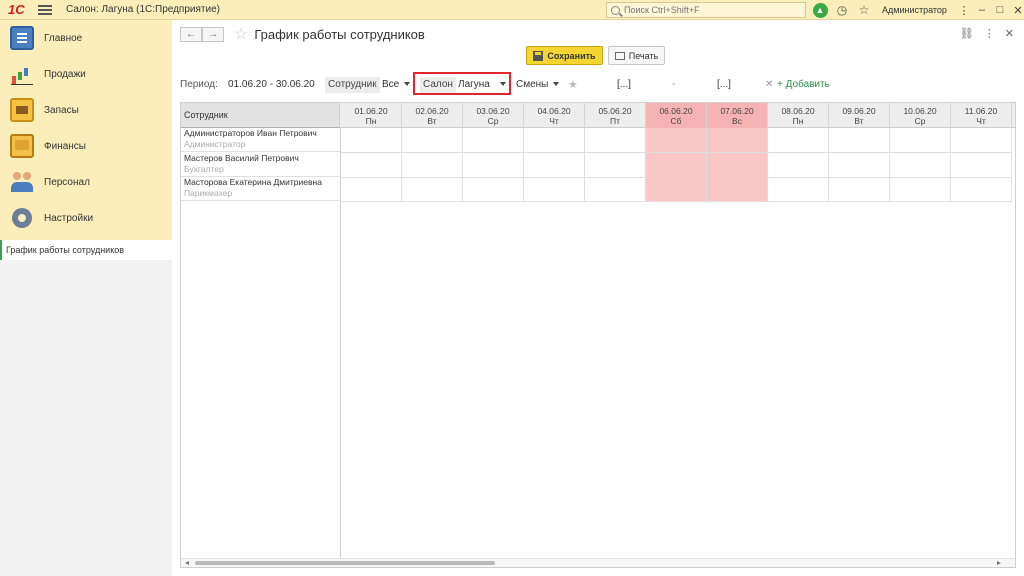  Describe the element at coordinates (864, 10) in the screenshot. I see `favorites-star-icon: ☆` at that location.